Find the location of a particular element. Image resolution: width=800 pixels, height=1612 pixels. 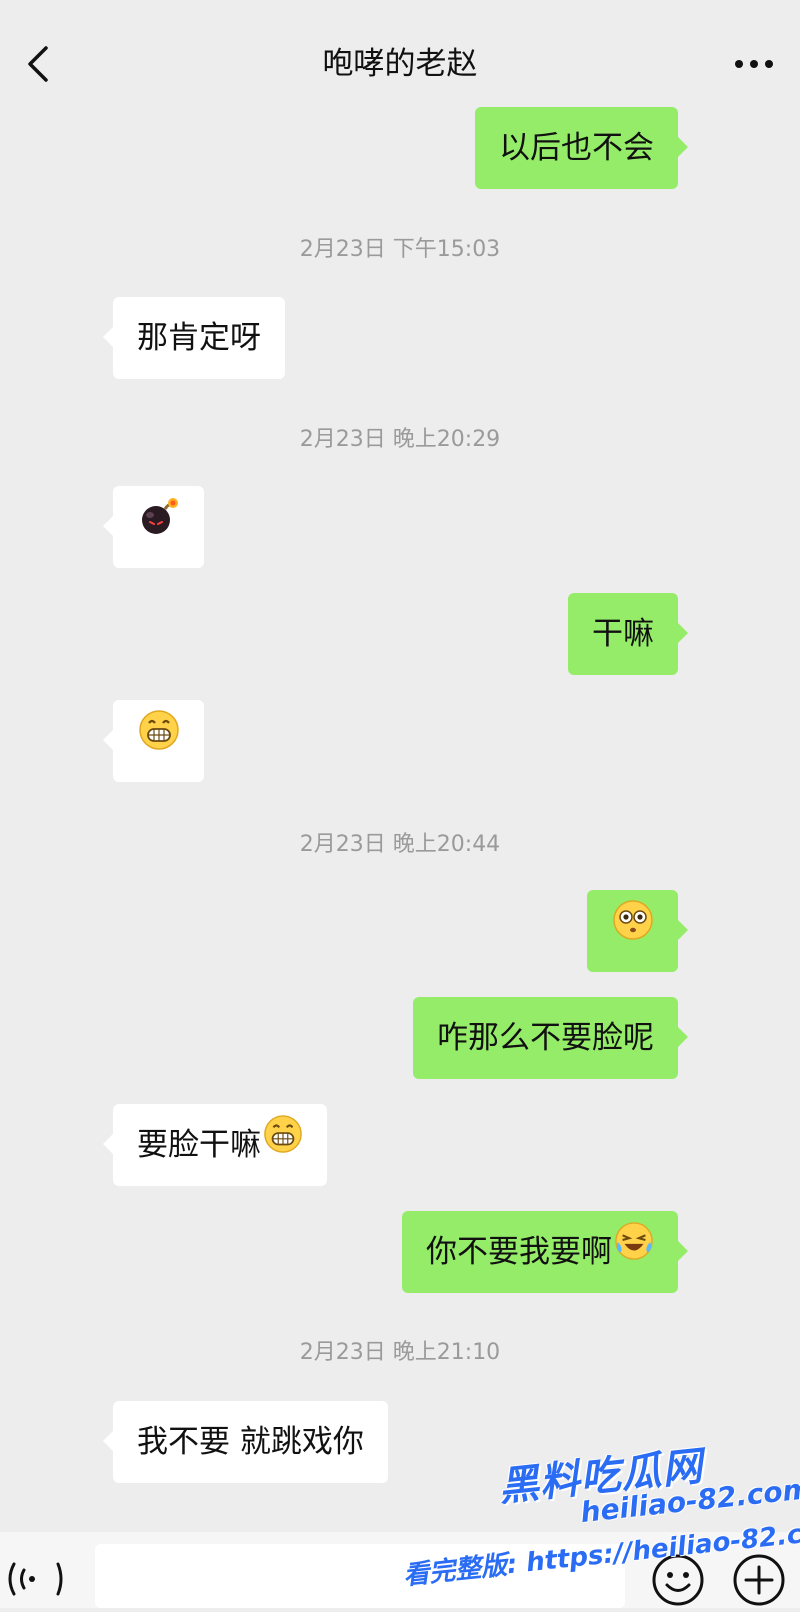

message-text: 那肯定呀 is located at coordinates (199, 338).